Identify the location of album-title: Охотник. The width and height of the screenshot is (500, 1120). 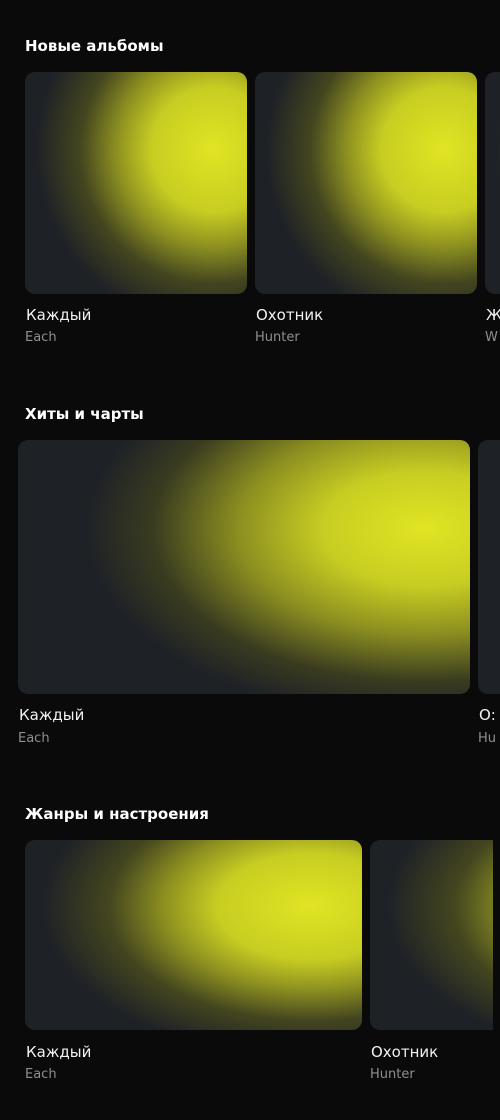
(290, 315).